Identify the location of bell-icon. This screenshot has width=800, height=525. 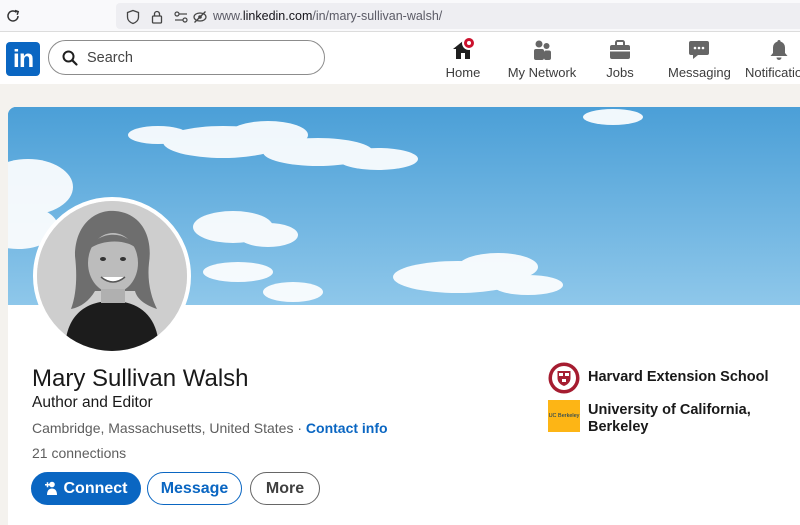
(779, 50).